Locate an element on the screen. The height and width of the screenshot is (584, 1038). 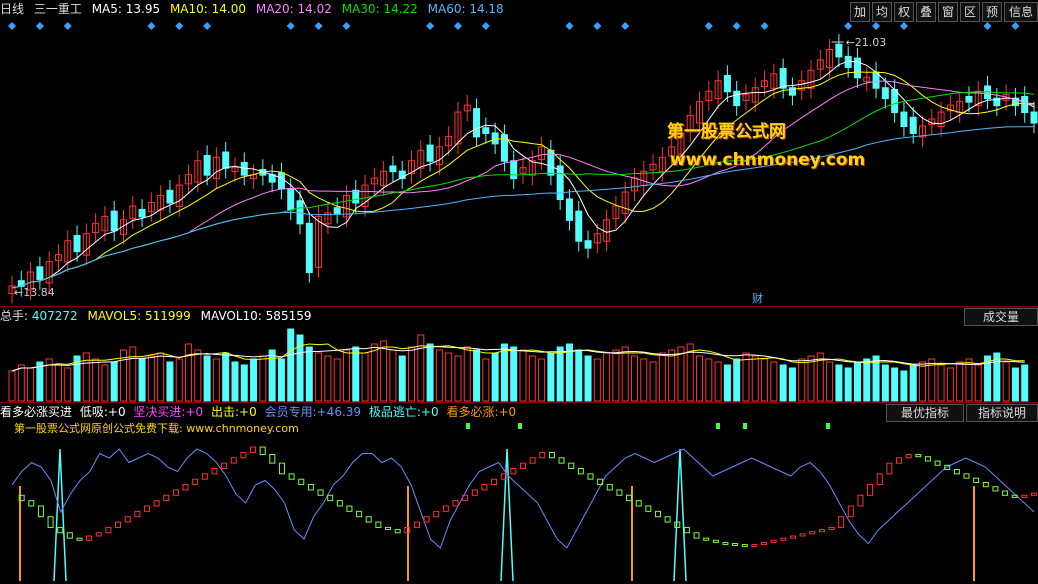
watermark-url: www.chnmoney.com is located at coordinates (768, 160).